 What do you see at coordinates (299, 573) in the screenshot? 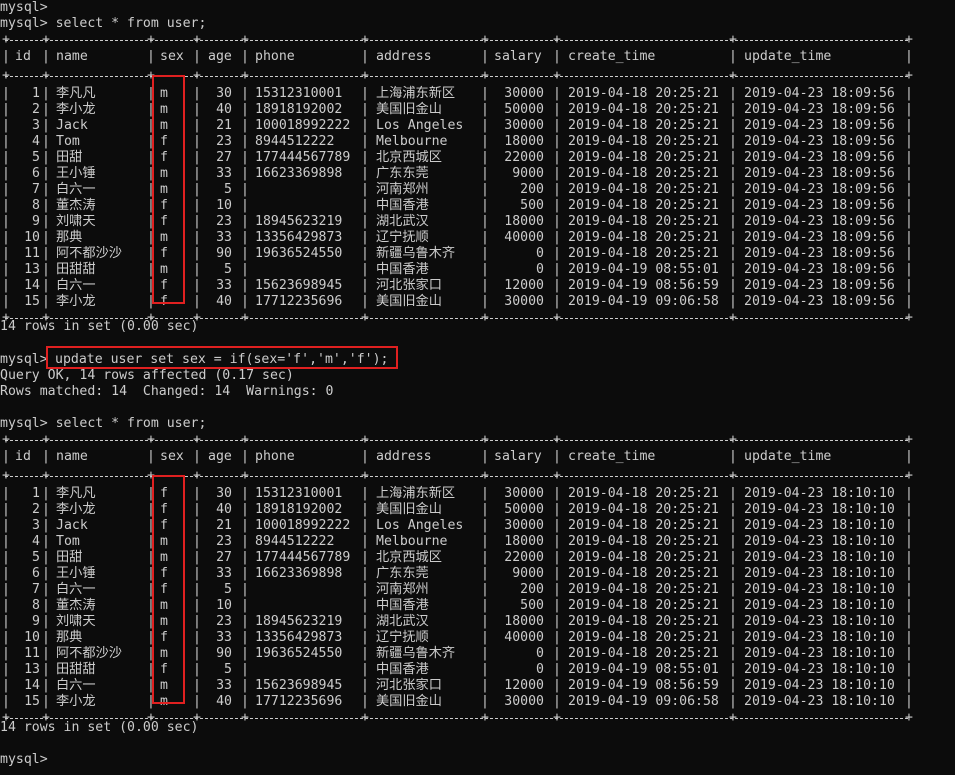
I see `cell-phone: 16623369898` at bounding box center [299, 573].